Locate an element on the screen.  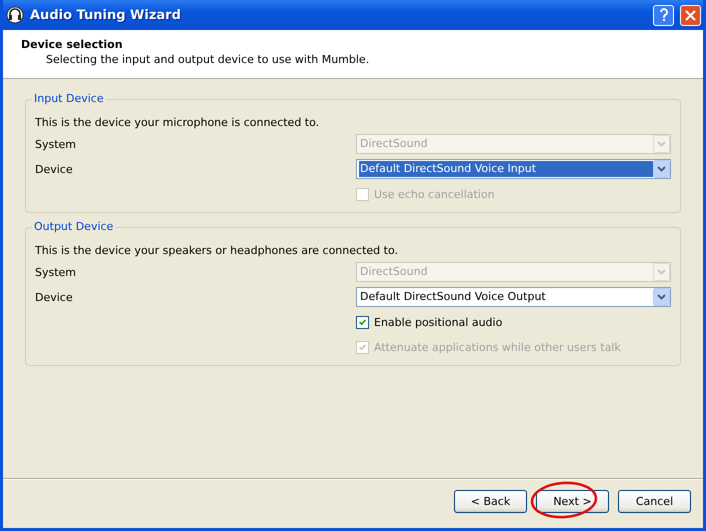
checkbox-label: Enable positional audio is located at coordinates (438, 322).